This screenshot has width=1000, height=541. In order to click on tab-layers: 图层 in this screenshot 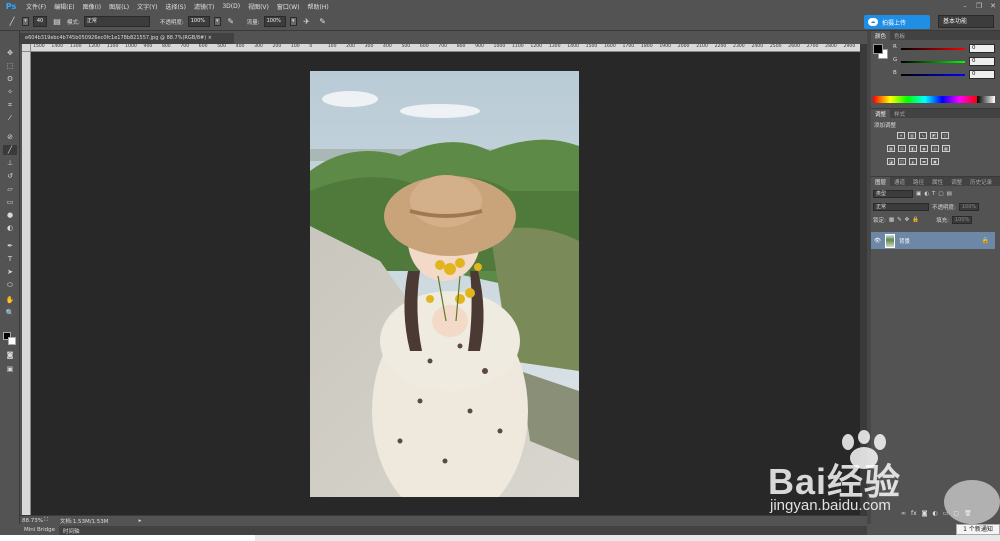, I will do `click(881, 181)`.